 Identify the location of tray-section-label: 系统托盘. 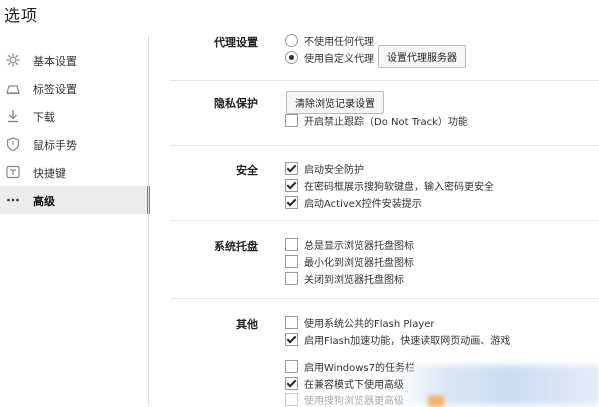
(236, 246).